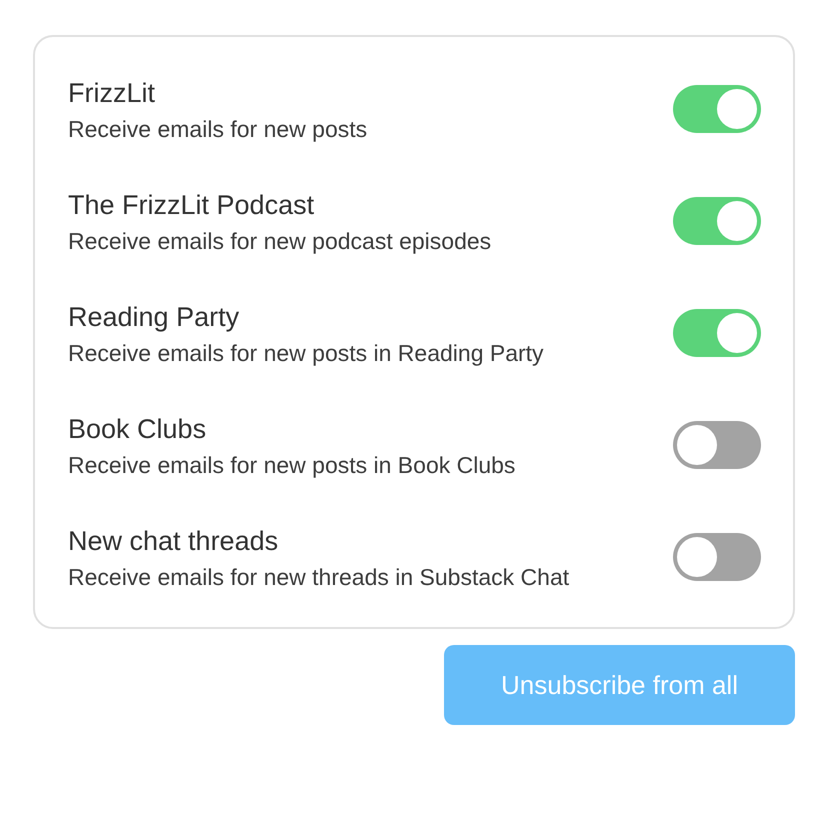  What do you see at coordinates (292, 465) in the screenshot?
I see `subscription-description: Receive emails for new posts in Book Clubs` at bounding box center [292, 465].